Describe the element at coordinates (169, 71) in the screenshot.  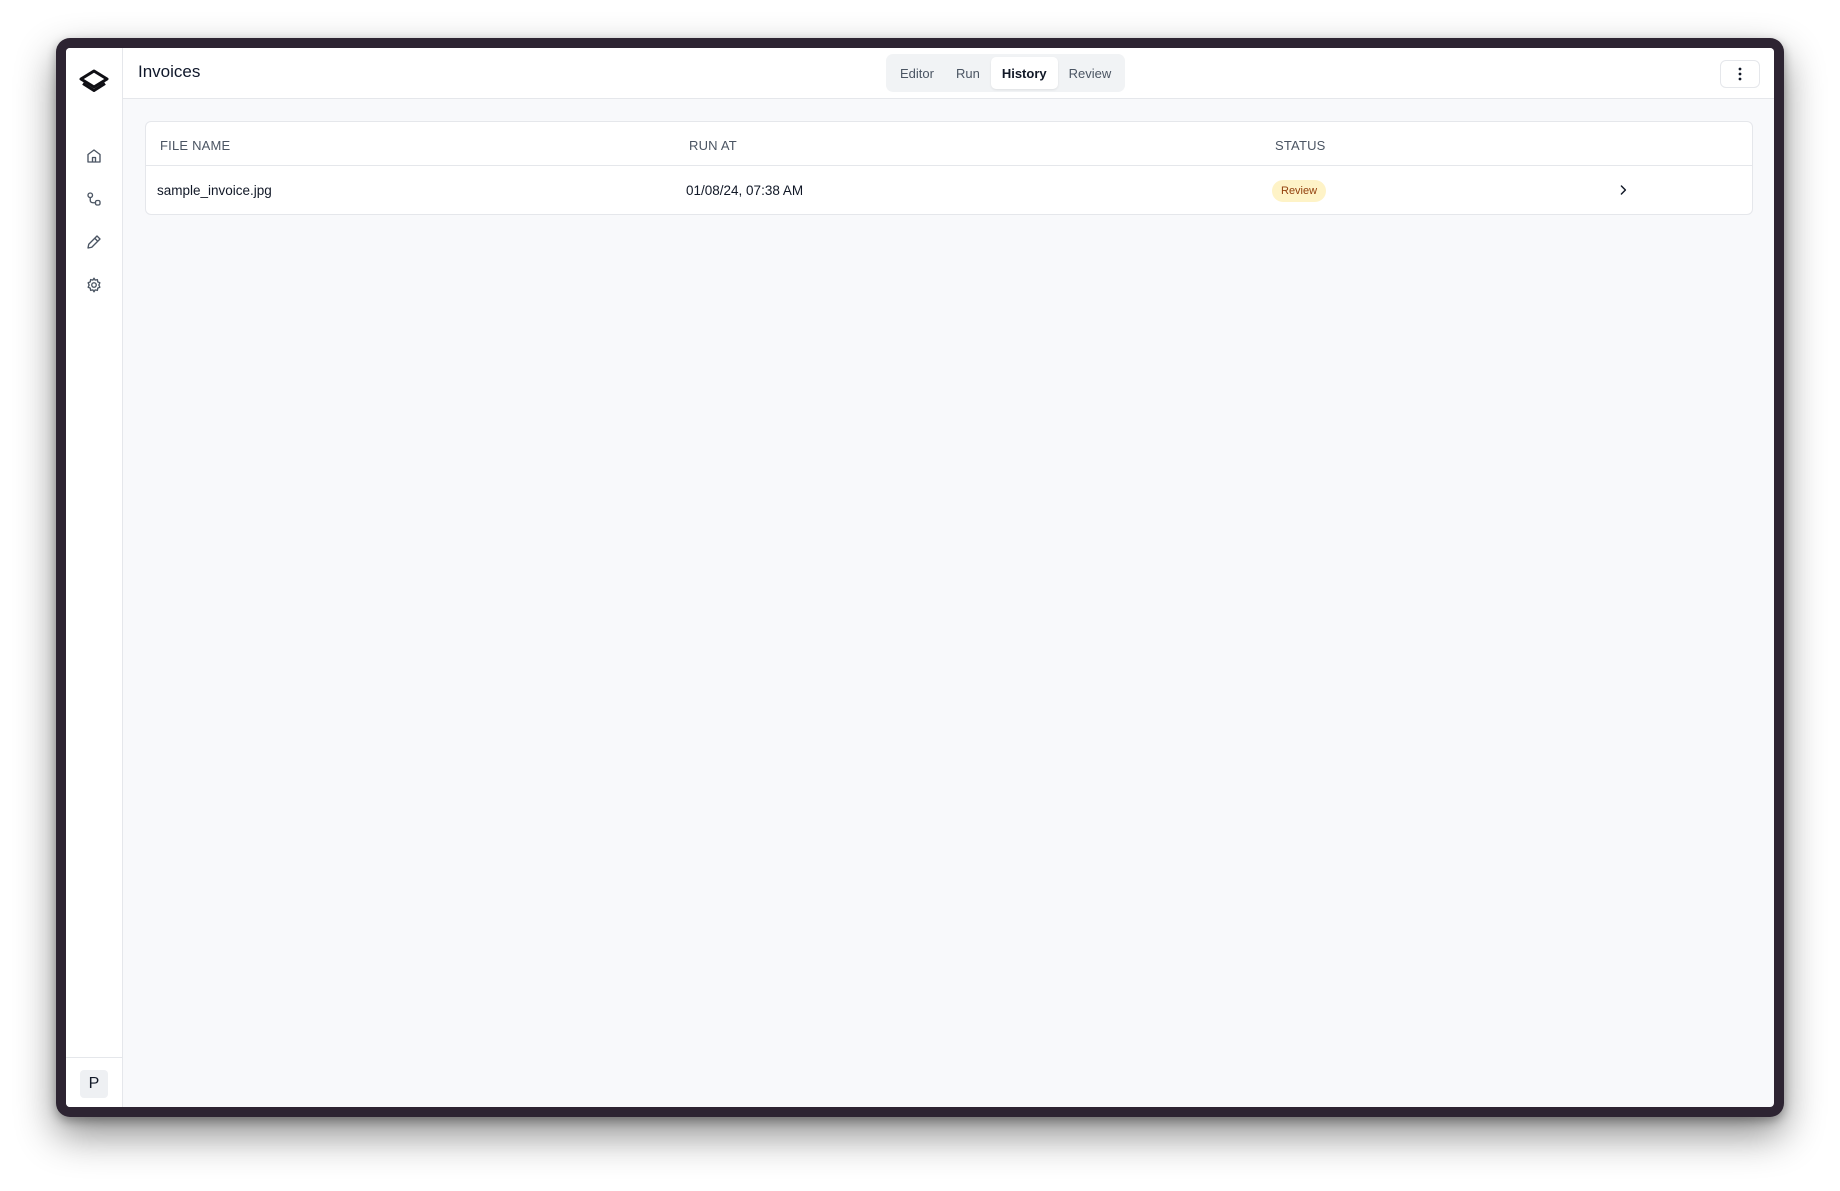
I see `page-title: Invoices` at that location.